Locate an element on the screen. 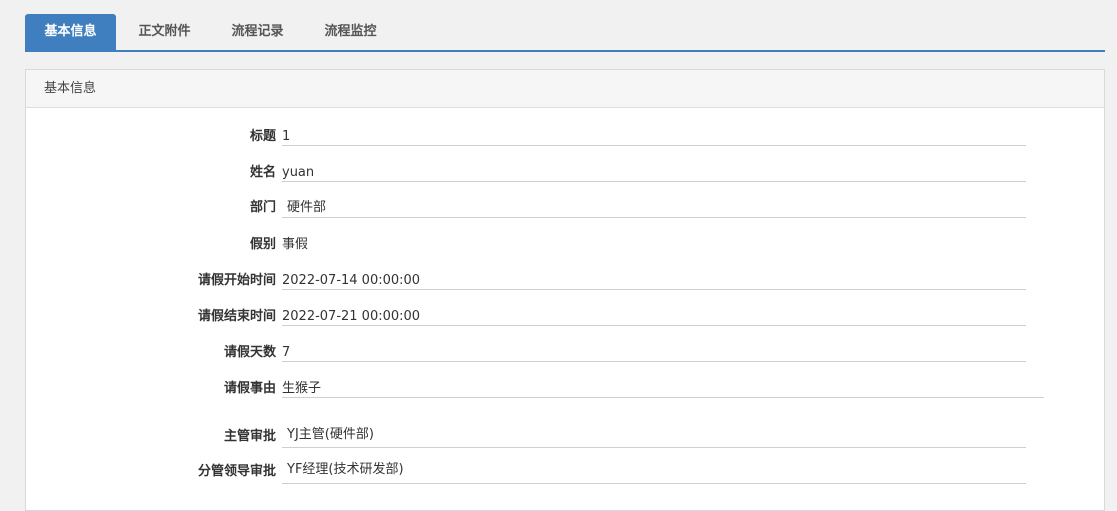 This screenshot has height=511, width=1117. field-label-title: 标题 is located at coordinates (262, 136).